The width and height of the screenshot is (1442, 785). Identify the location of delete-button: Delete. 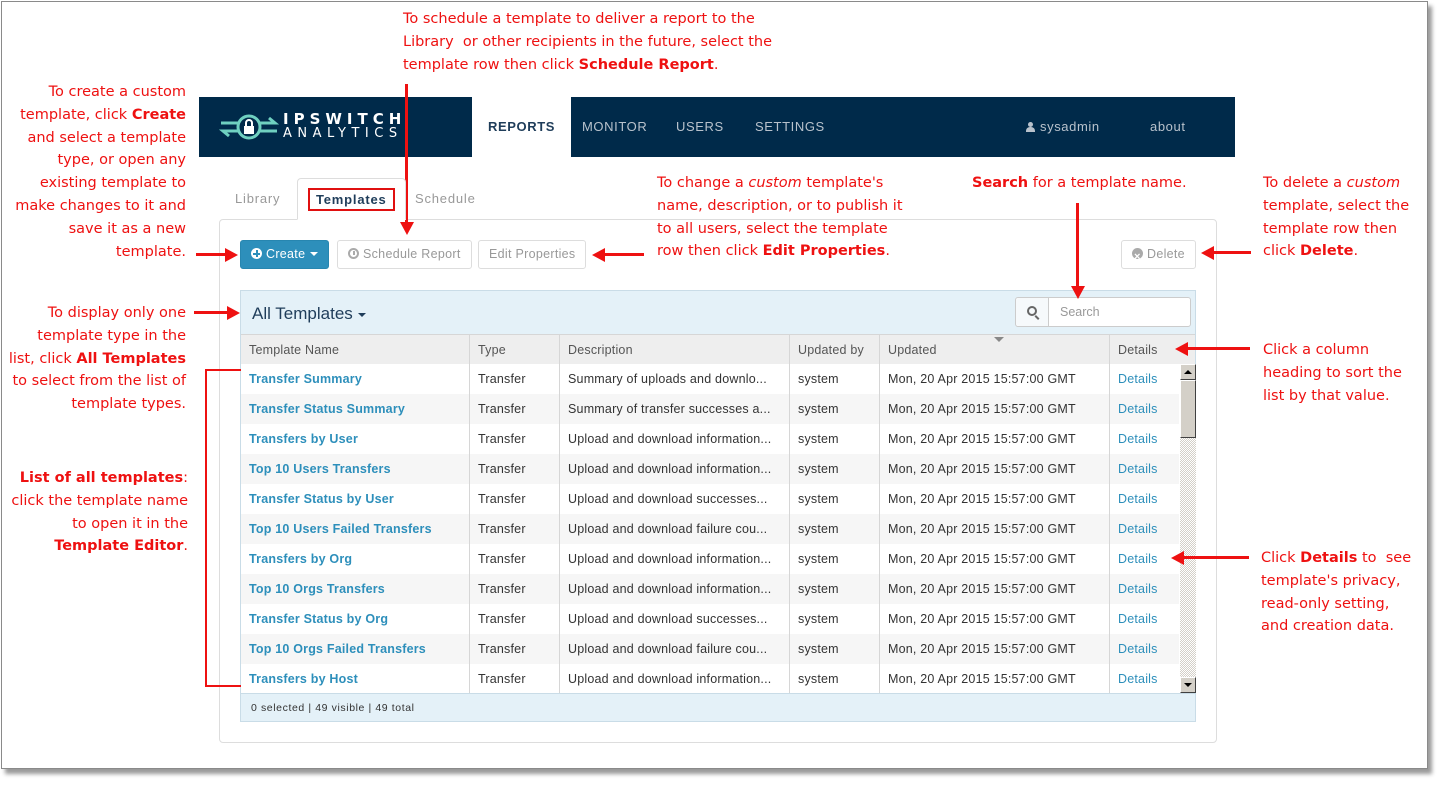
(1158, 255).